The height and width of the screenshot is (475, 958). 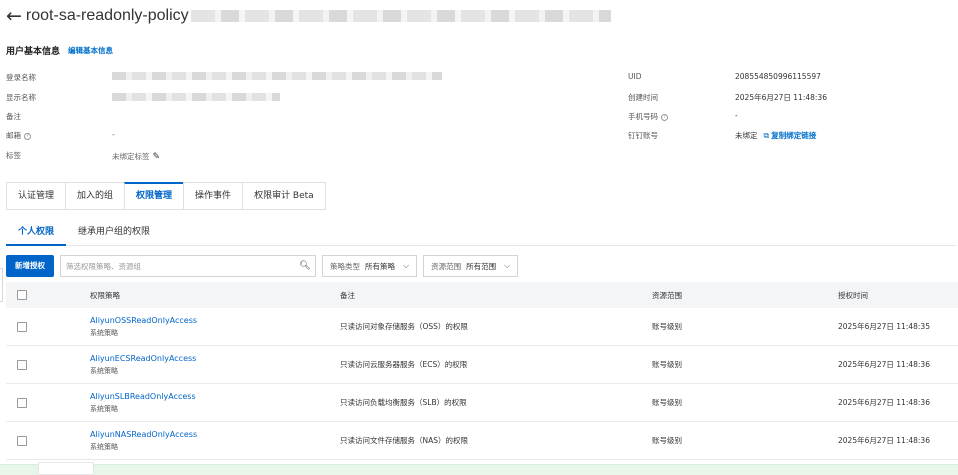 I want to click on search-box: 🔍︎, so click(x=188, y=266).